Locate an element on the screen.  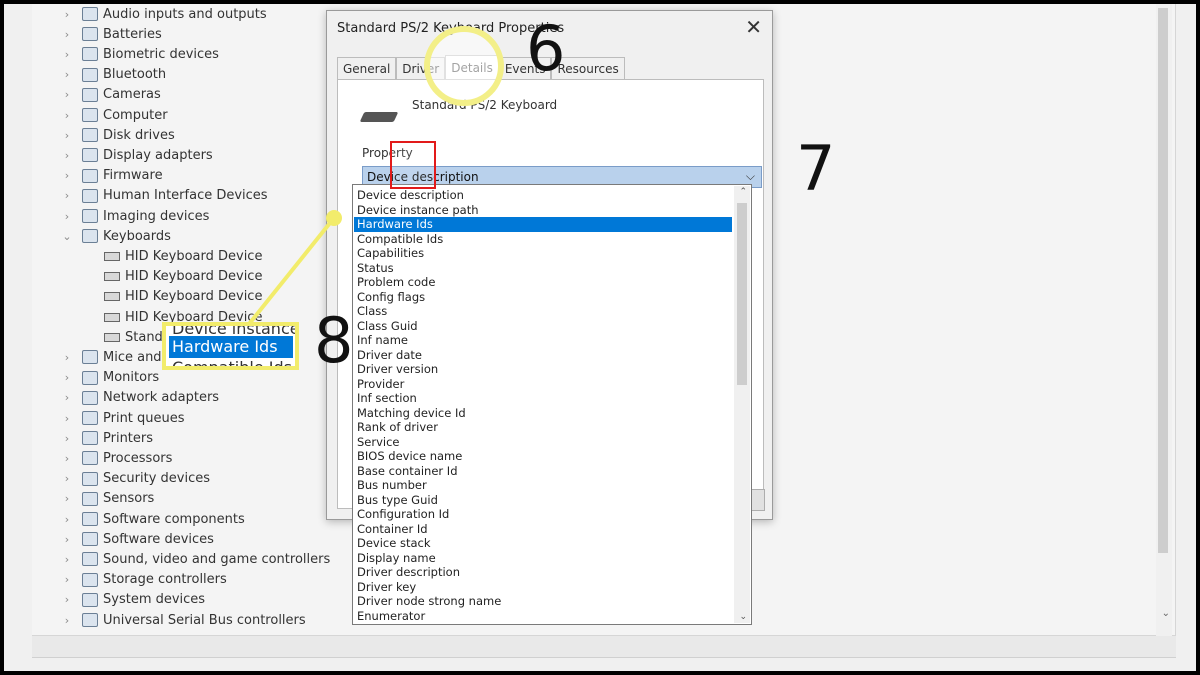
tree-category-item: › Storage controllers is located at coordinates (143, 580).